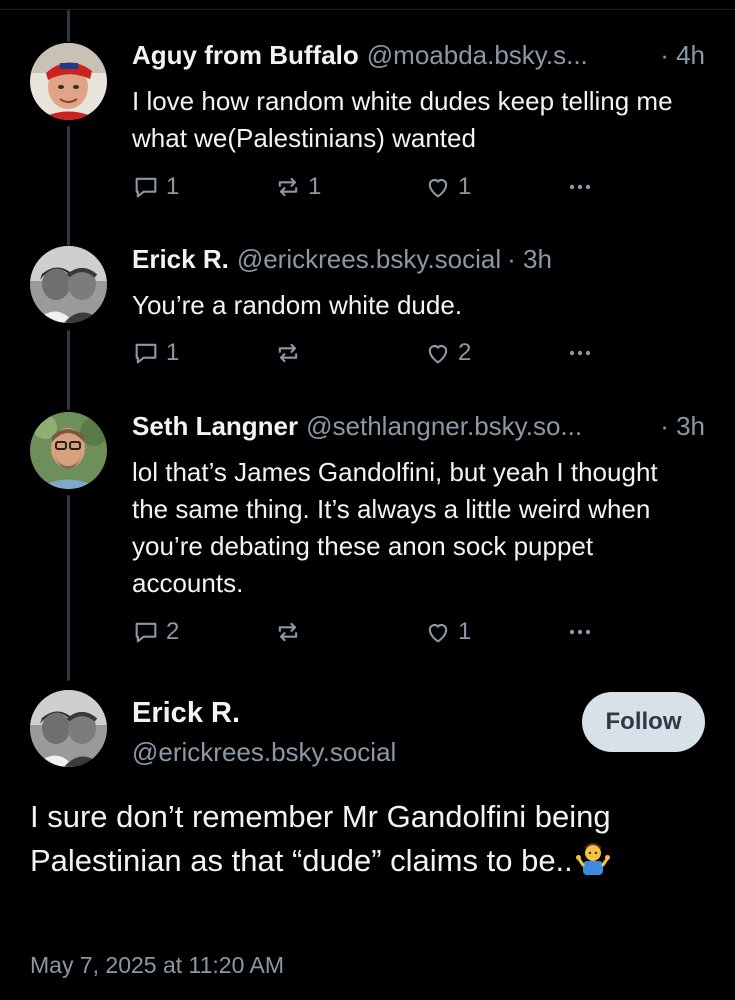 This screenshot has height=1000, width=735. Describe the element at coordinates (372, 632) in the screenshot. I see `post-actions: 2 1` at that location.